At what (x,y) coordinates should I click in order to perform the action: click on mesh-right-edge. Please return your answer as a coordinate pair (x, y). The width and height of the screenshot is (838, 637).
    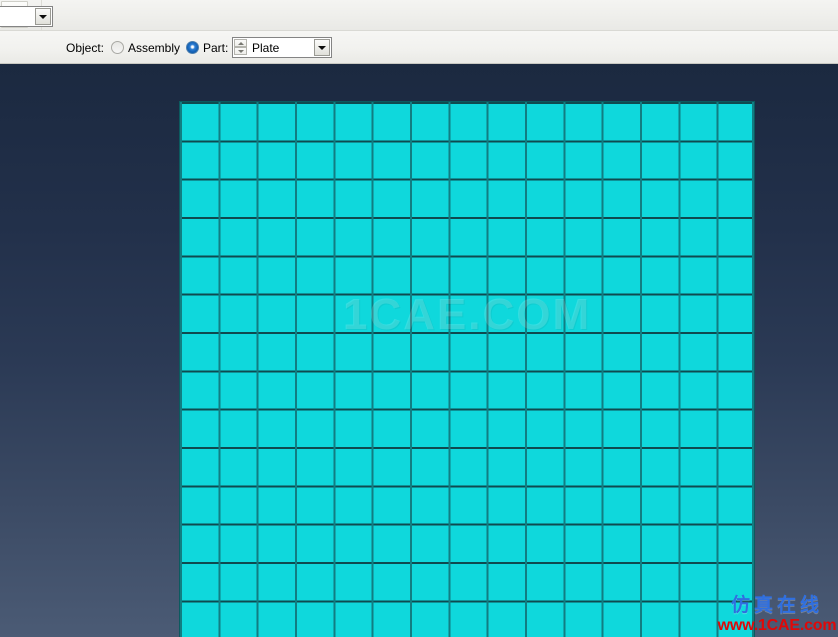
    Looking at the image, I should click on (753, 369).